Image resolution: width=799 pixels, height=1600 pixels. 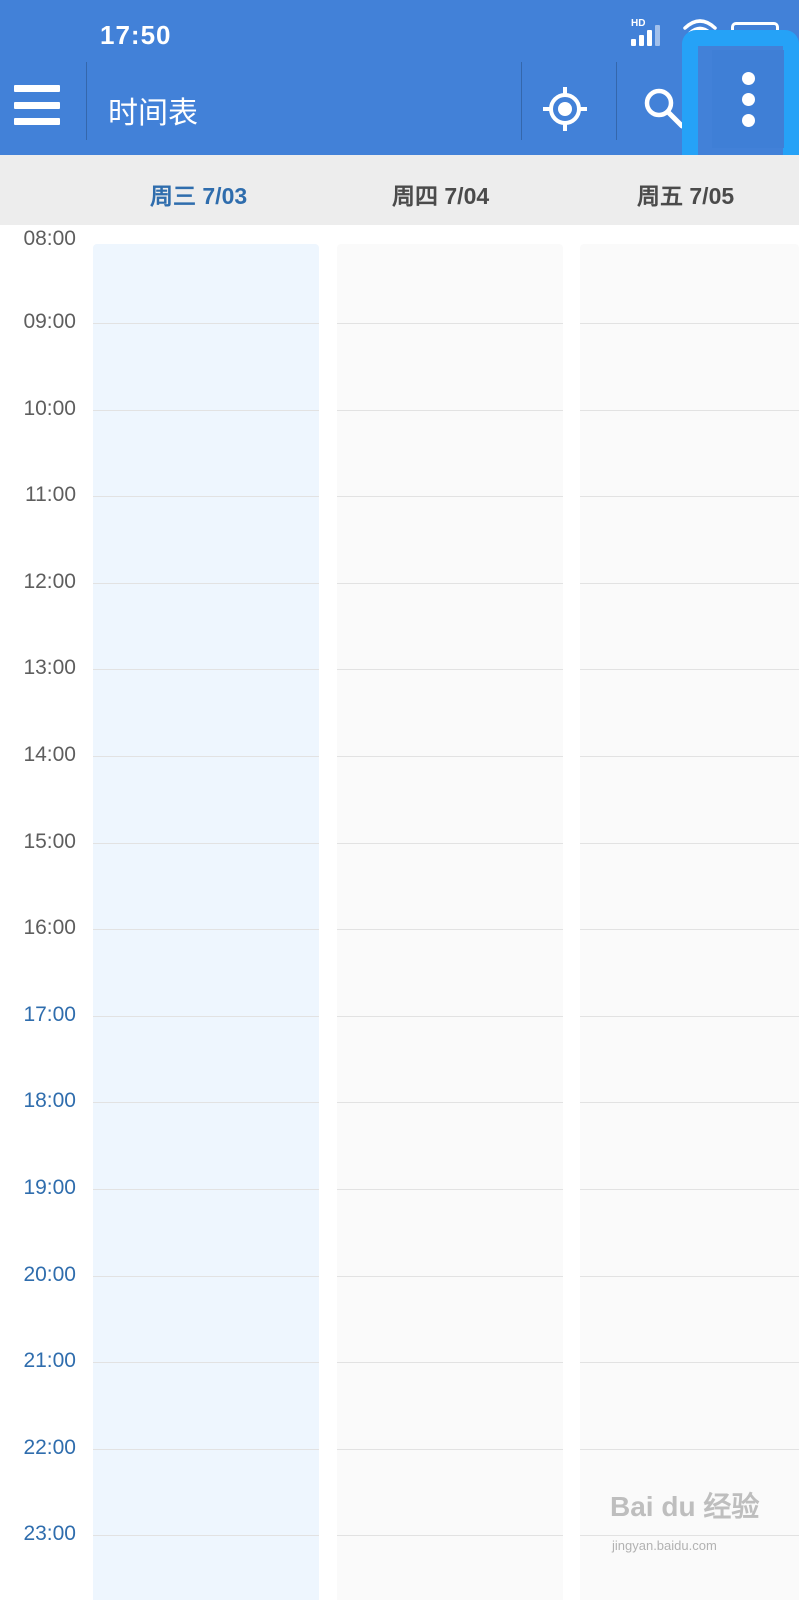 I want to click on more-vert-icon, so click(x=748, y=99).